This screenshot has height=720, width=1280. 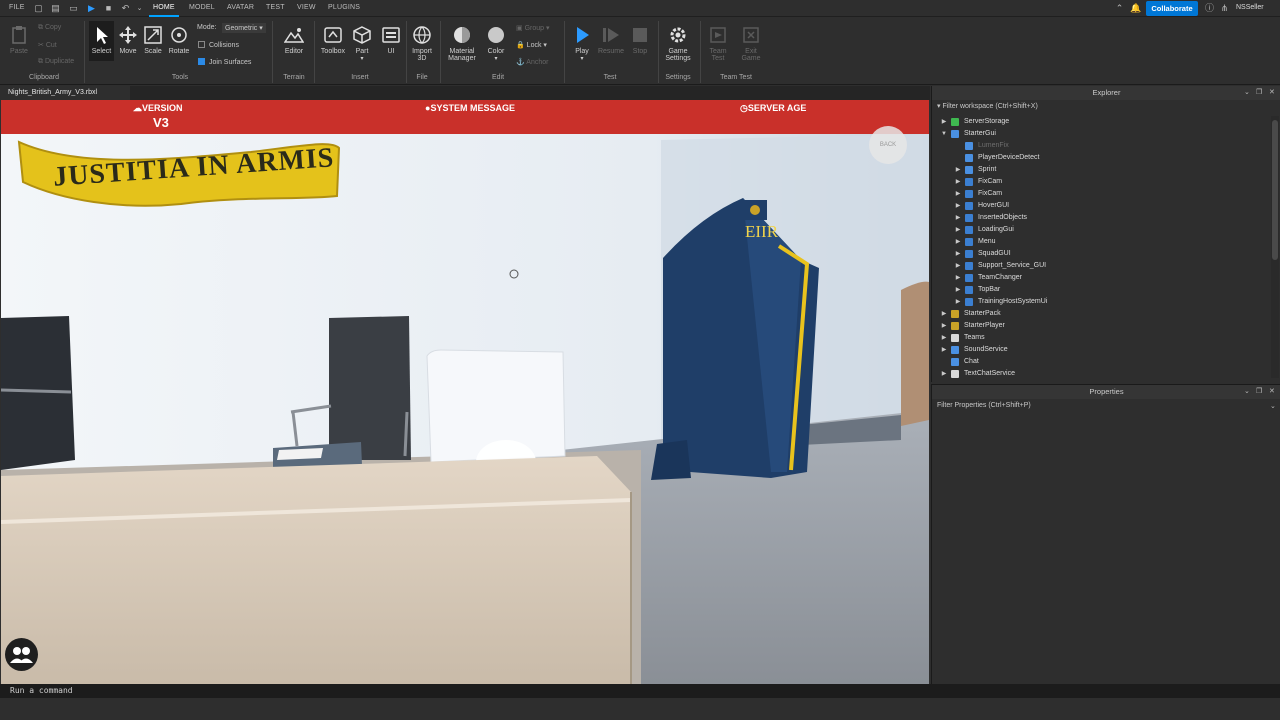 I want to click on username: NSSeller, so click(x=1250, y=7).